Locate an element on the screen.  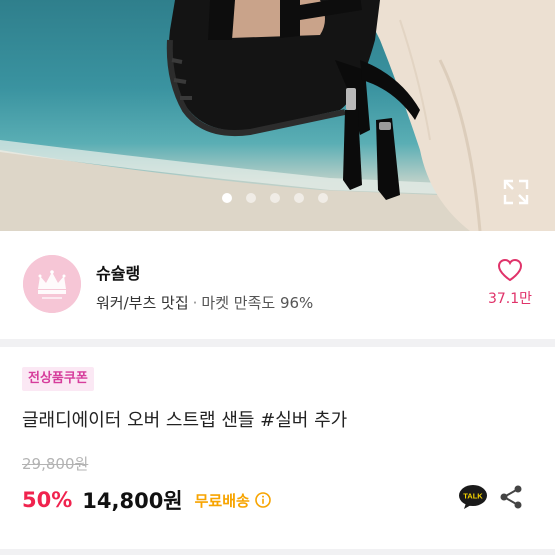
info-icon is located at coordinates (263, 500).